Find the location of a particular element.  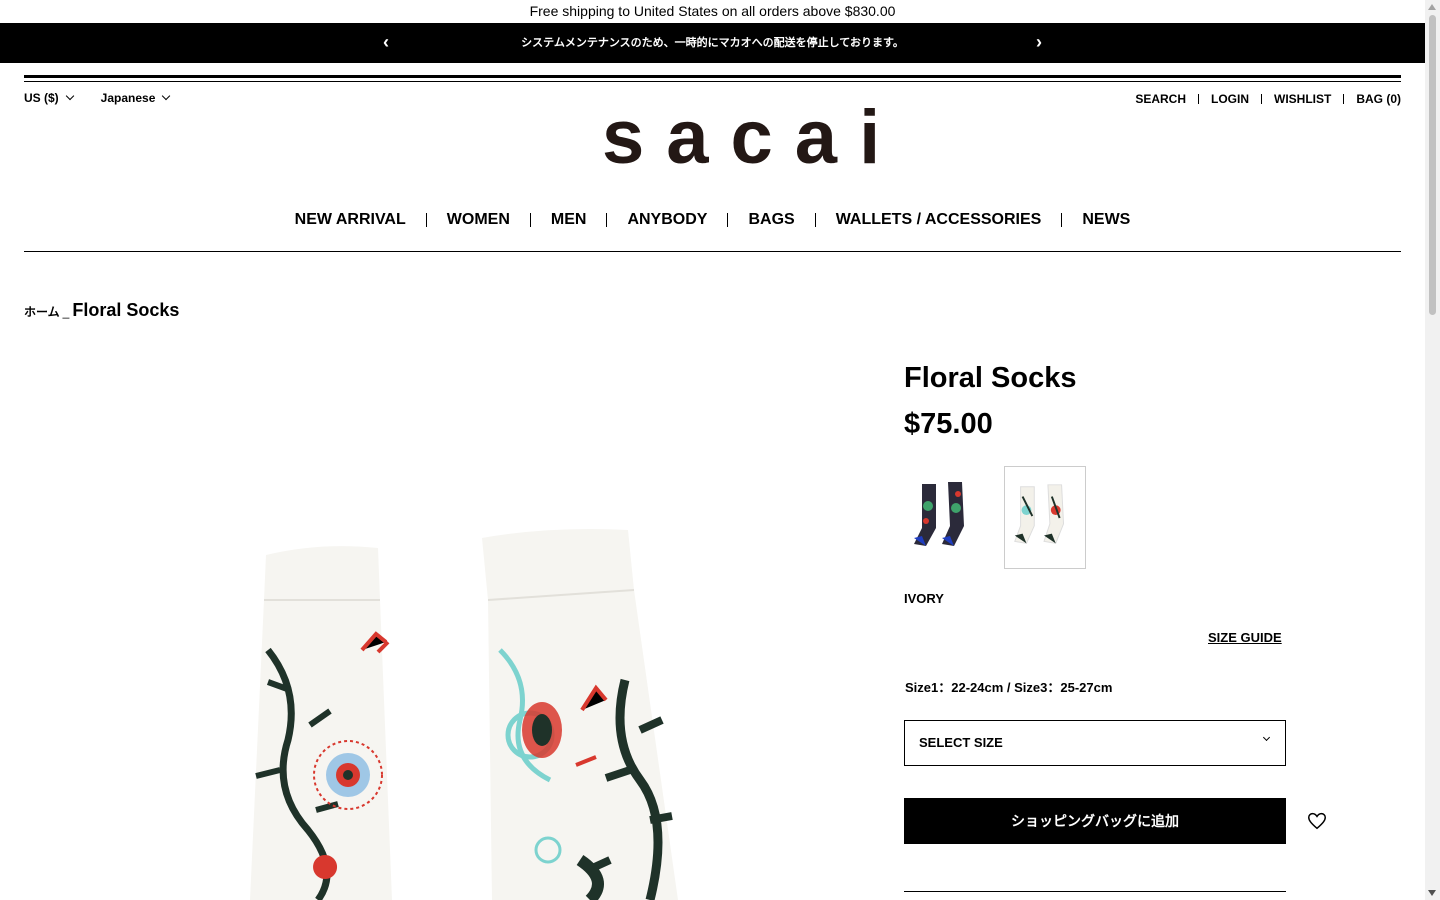

bag-link: BAG (0) is located at coordinates (1378, 99).